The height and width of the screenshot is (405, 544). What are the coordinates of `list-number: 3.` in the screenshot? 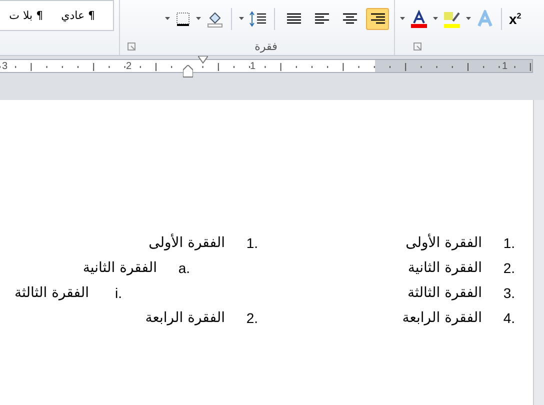 It's located at (508, 292).